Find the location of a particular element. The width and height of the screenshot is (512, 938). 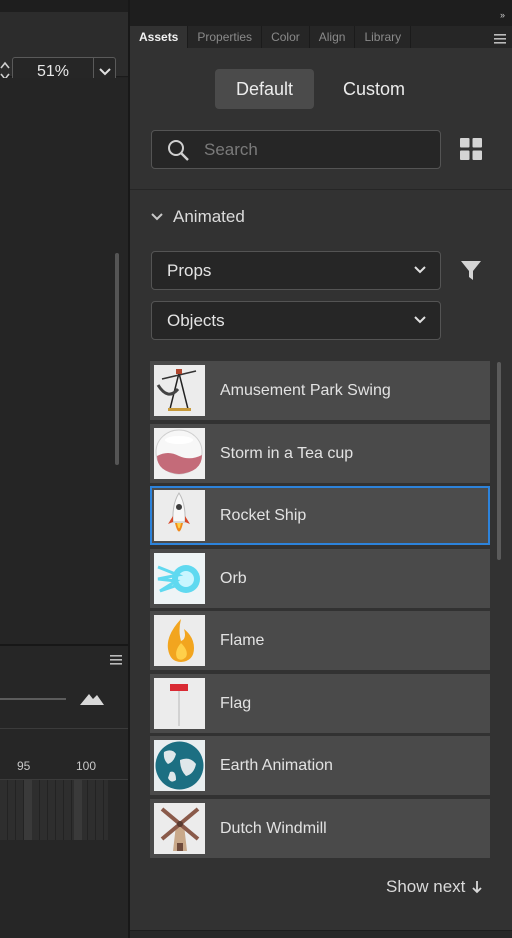

timeline-panel: 95 100 is located at coordinates (64, 791).